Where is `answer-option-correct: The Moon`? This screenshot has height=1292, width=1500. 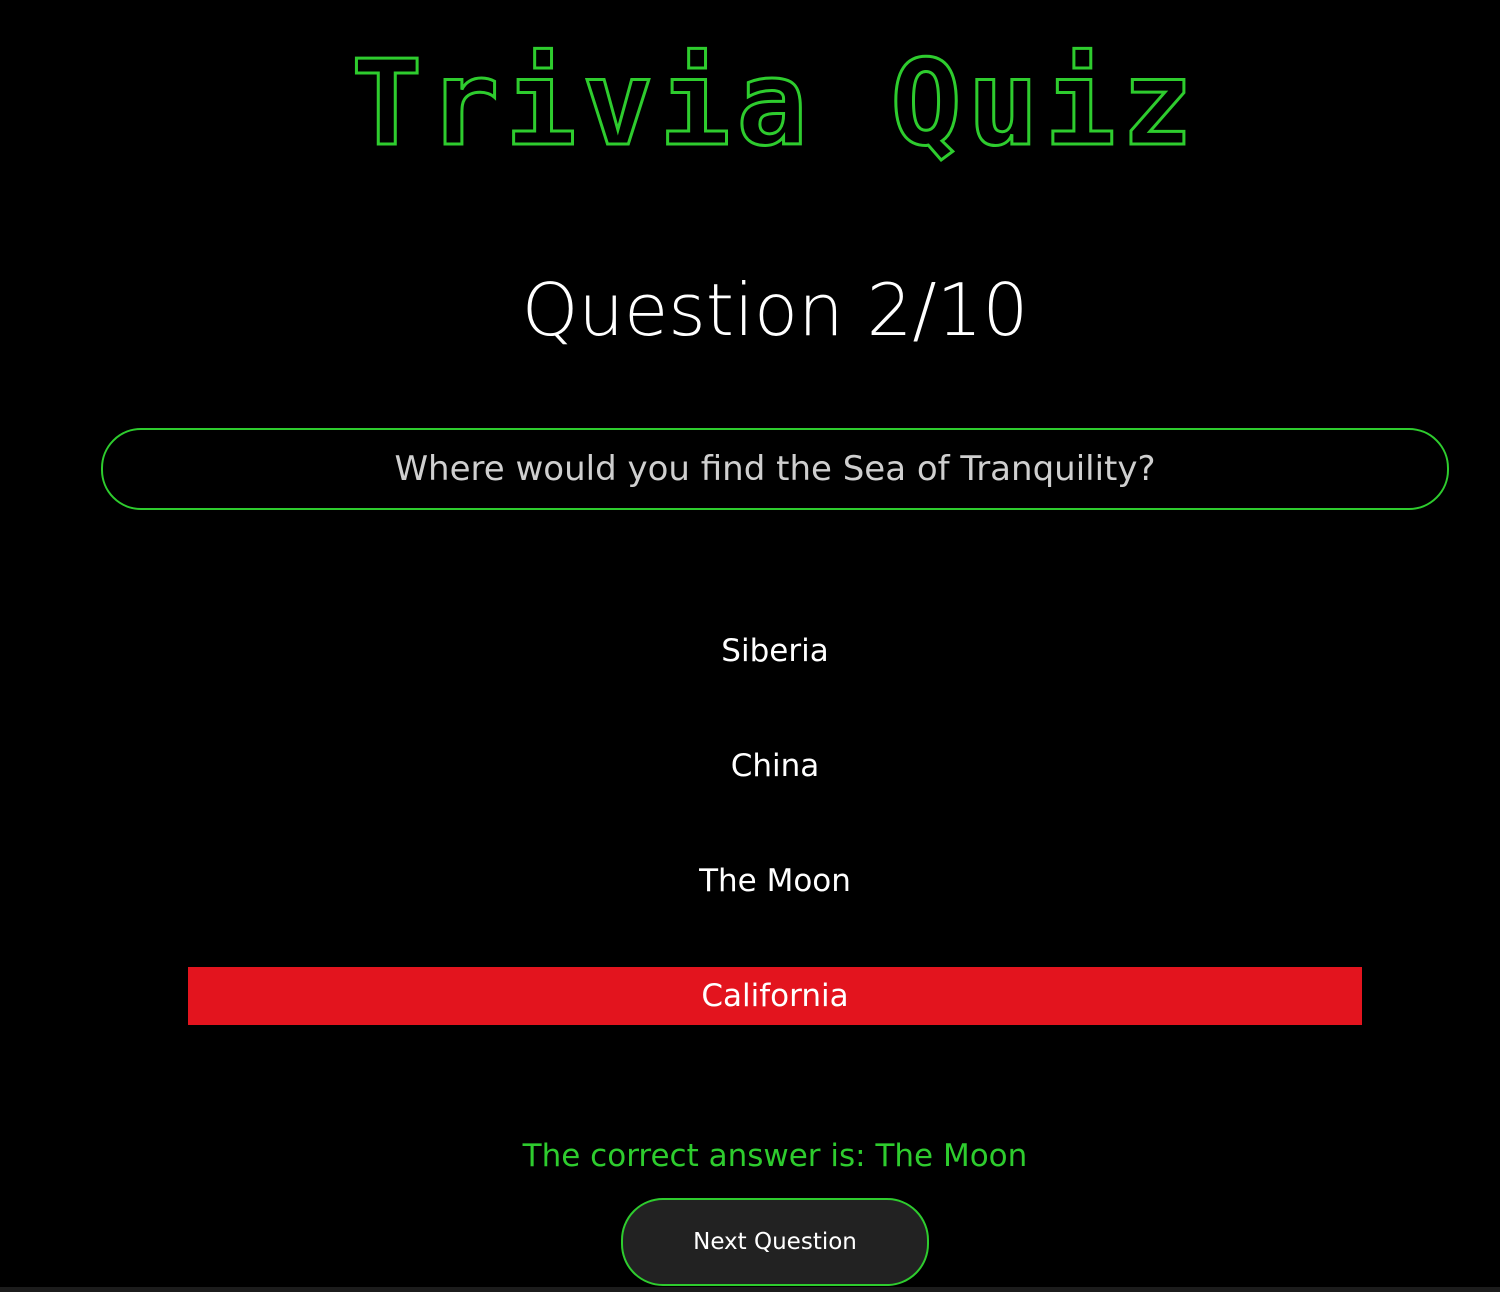 answer-option-correct: The Moon is located at coordinates (775, 881).